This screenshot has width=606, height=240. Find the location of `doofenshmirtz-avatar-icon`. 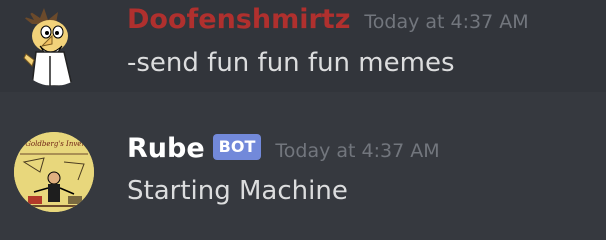

doofenshmirtz-avatar-icon is located at coordinates (54, 46).